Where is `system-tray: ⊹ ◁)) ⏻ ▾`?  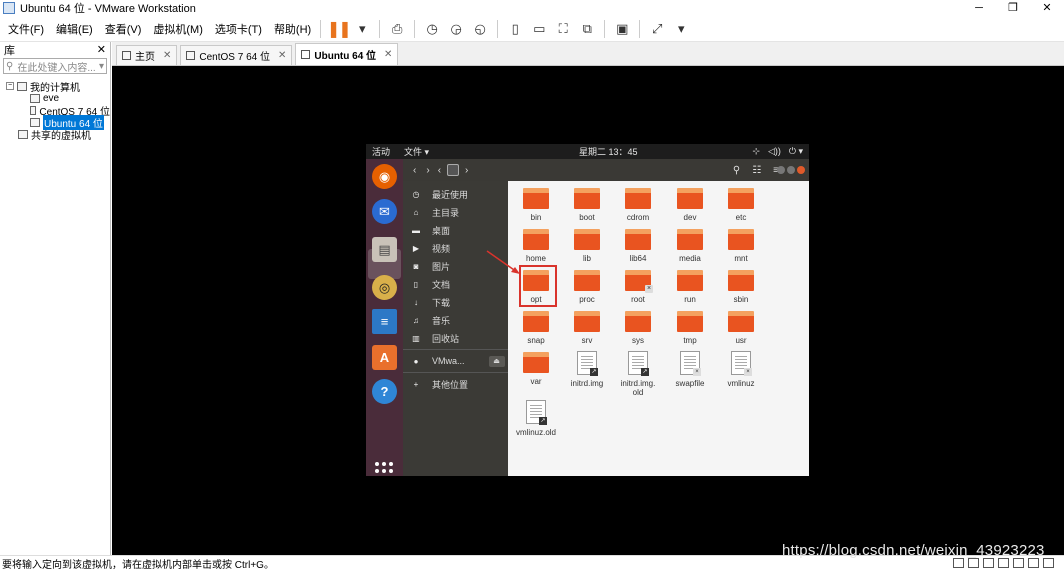 system-tray: ⊹ ◁)) ⏻ ▾ is located at coordinates (777, 151).